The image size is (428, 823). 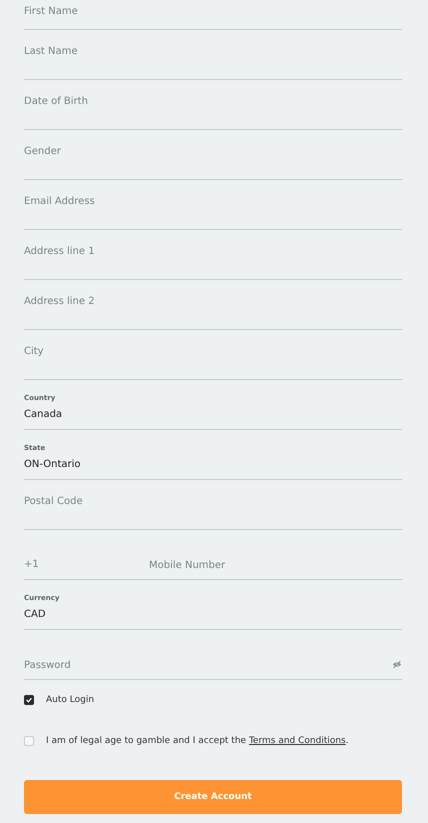 I want to click on checkbox, so click(x=29, y=700).